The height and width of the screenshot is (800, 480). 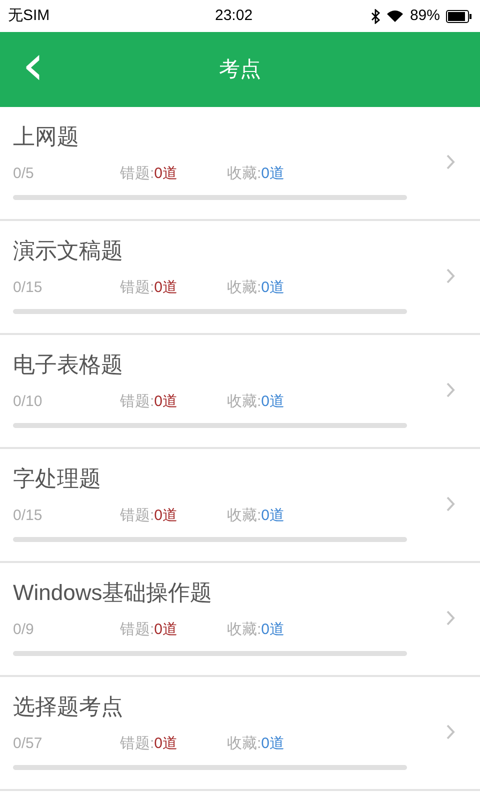 I want to click on progress-count: 0/9, so click(x=24, y=630).